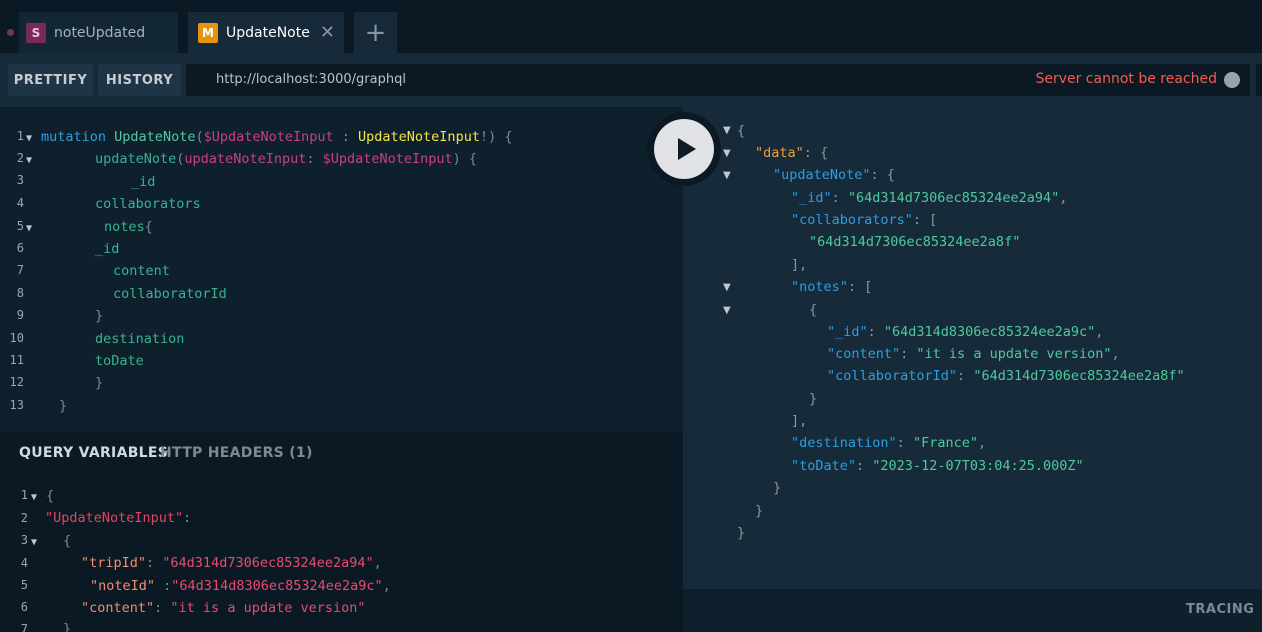  I want to click on json-line: "64d314d7306ec85324ee2a8f", so click(915, 242).